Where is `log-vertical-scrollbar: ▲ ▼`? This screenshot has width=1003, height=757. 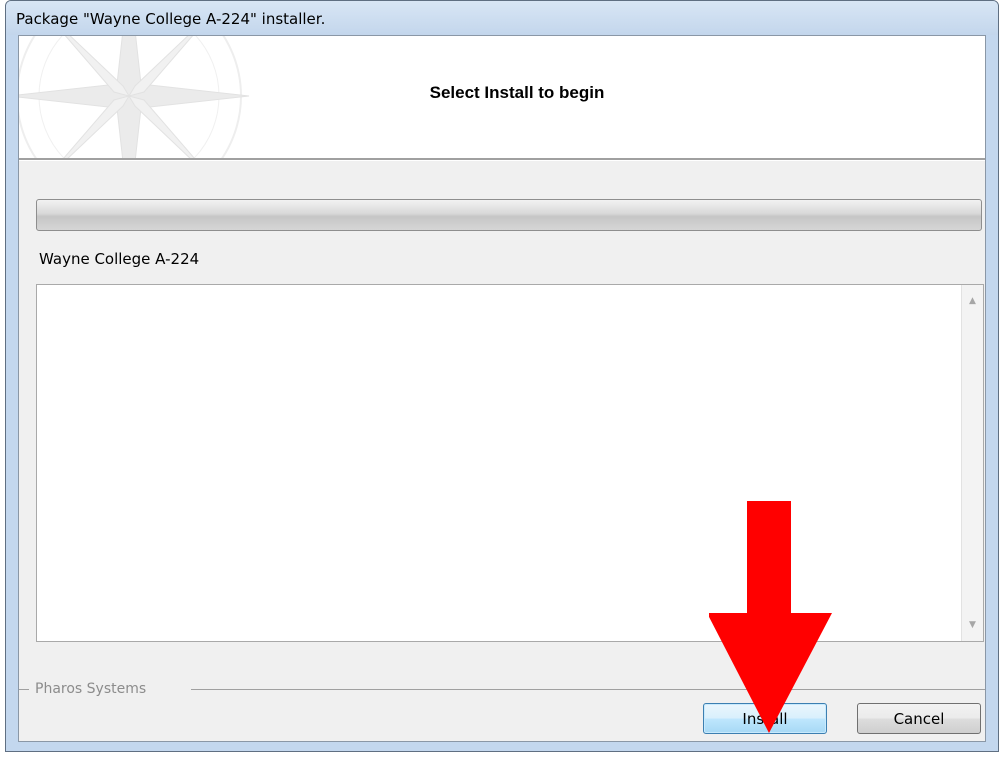
log-vertical-scrollbar: ▲ ▼ is located at coordinates (972, 463).